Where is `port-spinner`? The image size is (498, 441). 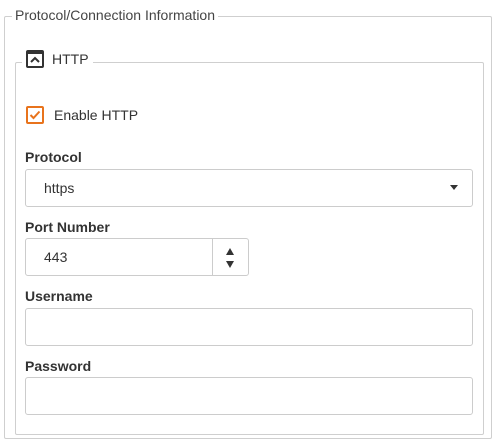
port-spinner is located at coordinates (230, 257).